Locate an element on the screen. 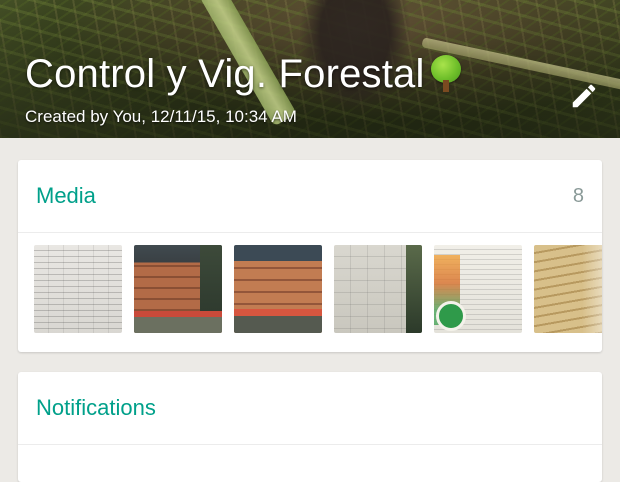  media-thumbnail-form is located at coordinates (378, 289).